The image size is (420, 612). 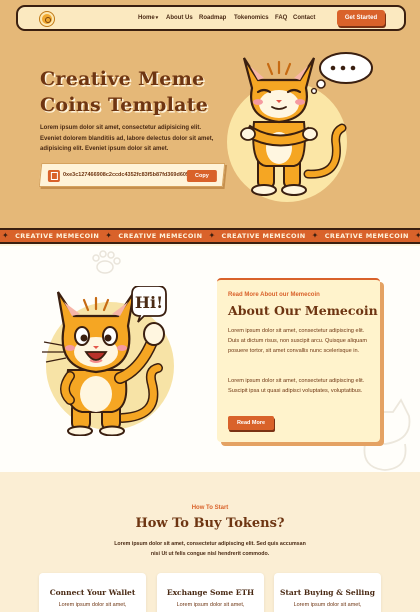 I want to click on about-title: About Our Memecoin, so click(x=303, y=310).